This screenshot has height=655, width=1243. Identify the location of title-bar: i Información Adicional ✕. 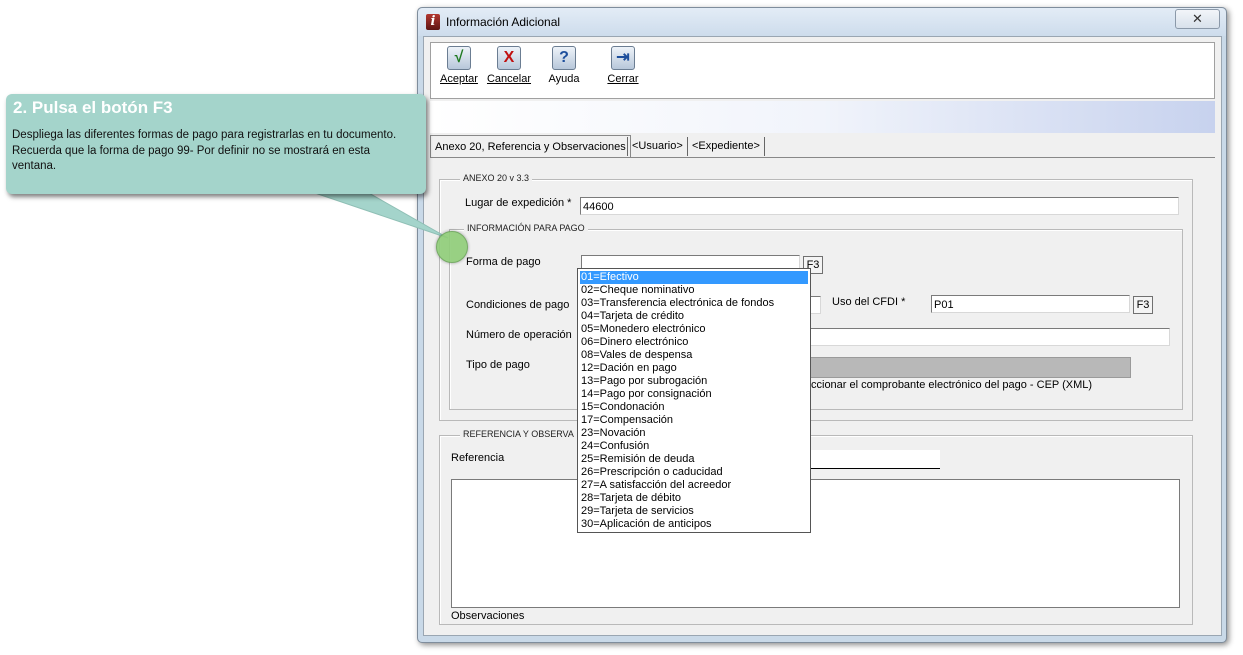
(822, 22).